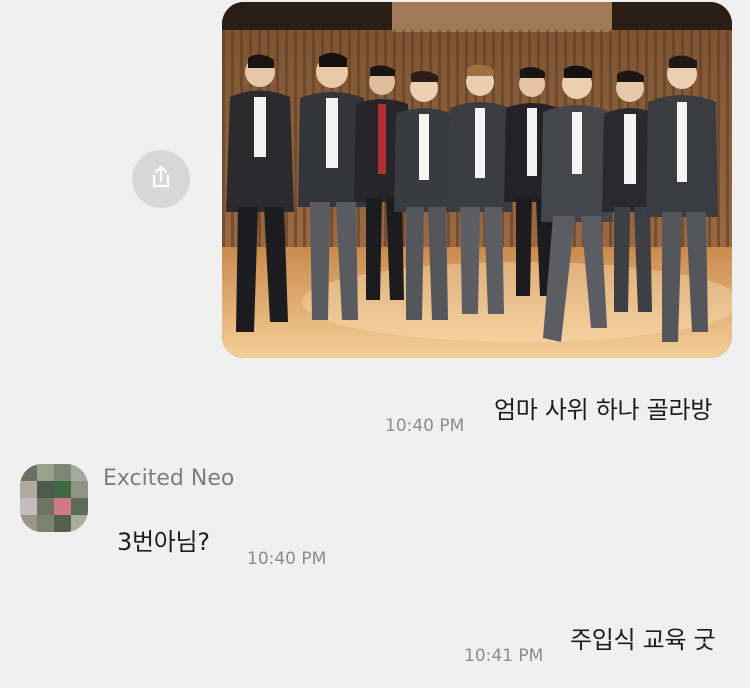 The width and height of the screenshot is (750, 688). I want to click on outgoing-message-text: 엄마 사위 하나 골라방, so click(603, 410).